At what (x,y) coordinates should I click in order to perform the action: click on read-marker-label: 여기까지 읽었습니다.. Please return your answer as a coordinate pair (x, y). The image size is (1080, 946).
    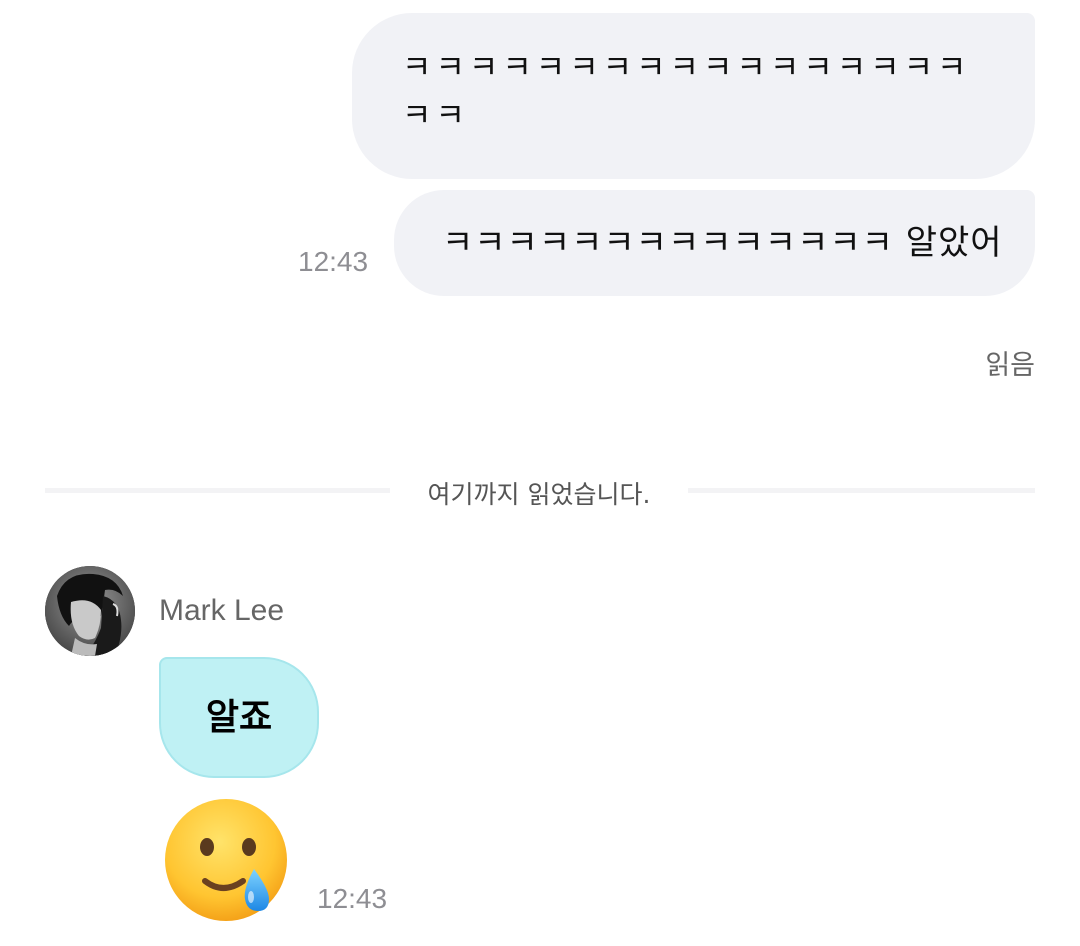
    Looking at the image, I should click on (539, 494).